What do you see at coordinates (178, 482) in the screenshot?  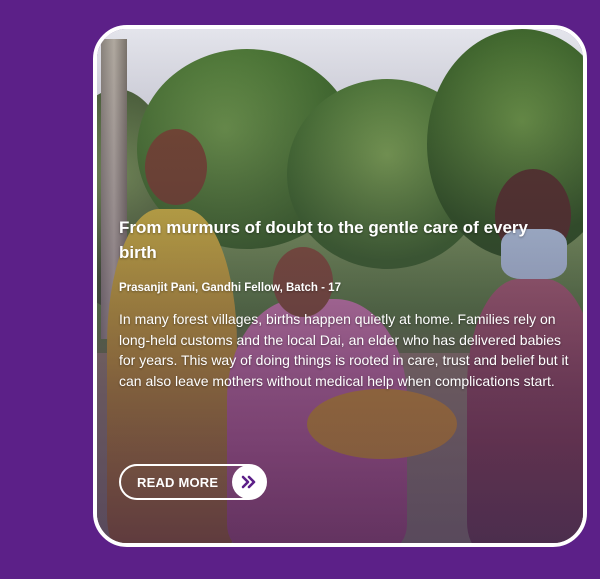 I see `read-more-label: READ MORE` at bounding box center [178, 482].